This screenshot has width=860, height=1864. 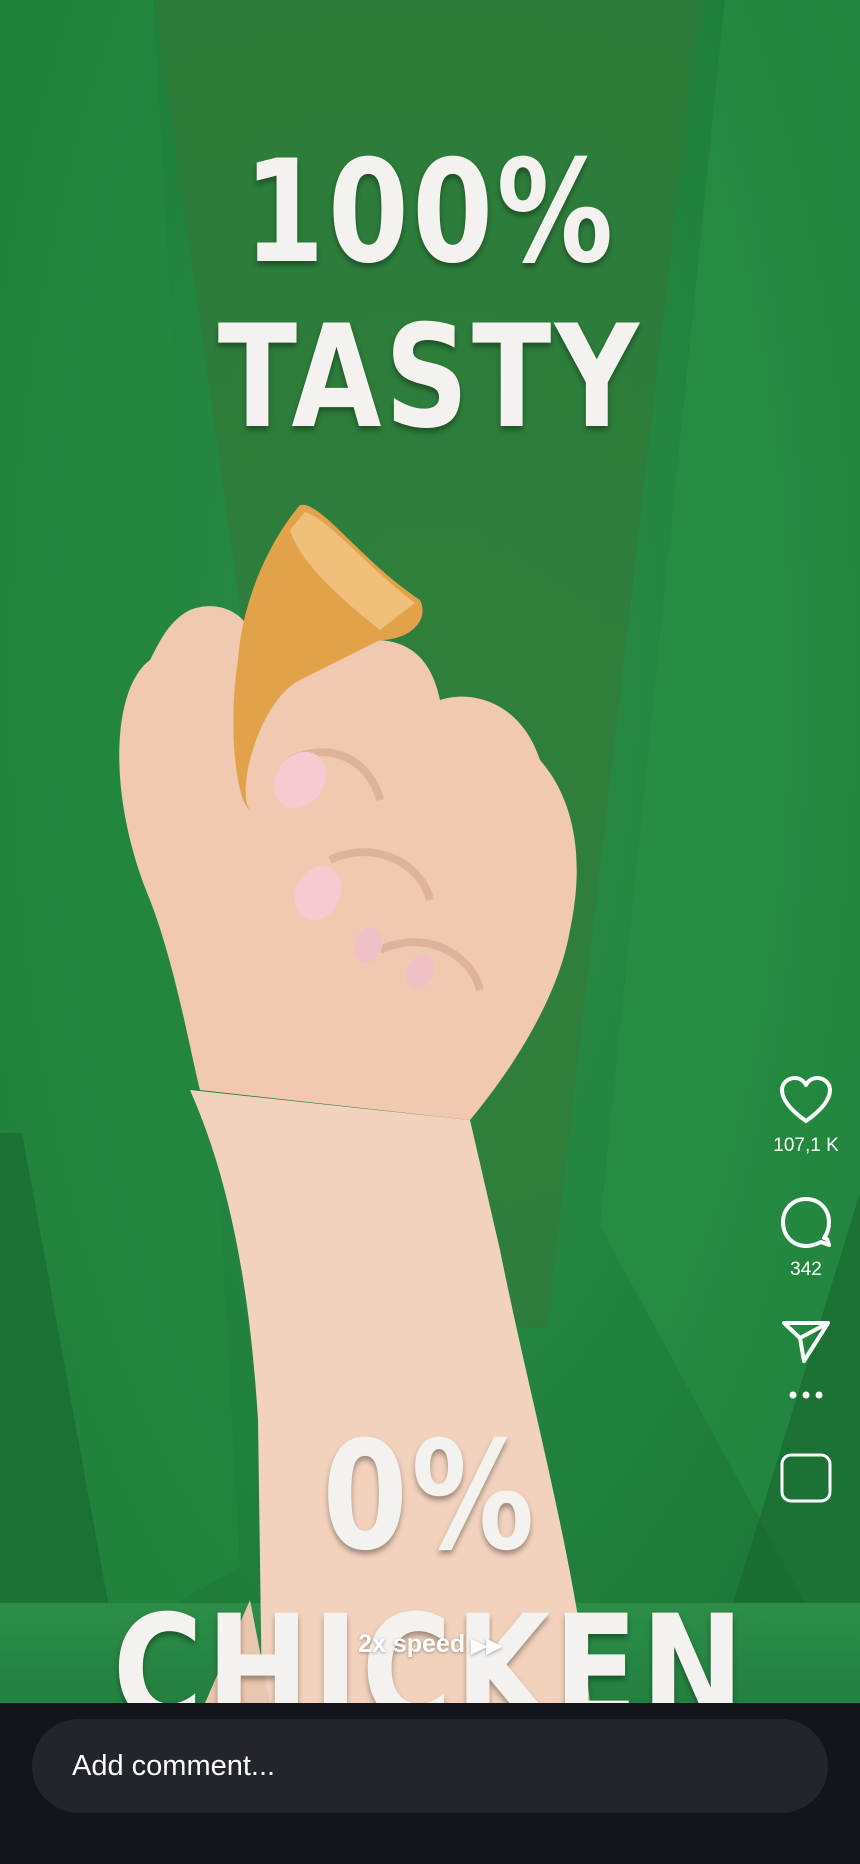 What do you see at coordinates (486, 1646) in the screenshot?
I see `fast-forward-icon: ▶▶` at bounding box center [486, 1646].